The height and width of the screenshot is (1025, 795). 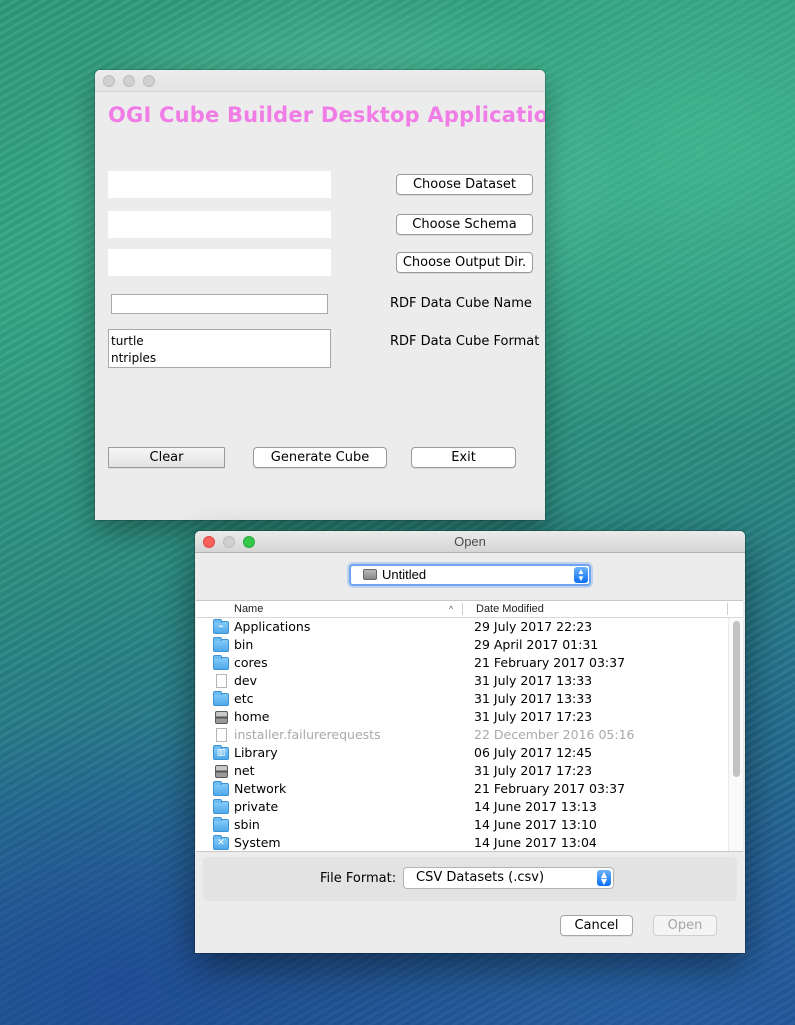 I want to click on minimize-button, so click(x=129, y=81).